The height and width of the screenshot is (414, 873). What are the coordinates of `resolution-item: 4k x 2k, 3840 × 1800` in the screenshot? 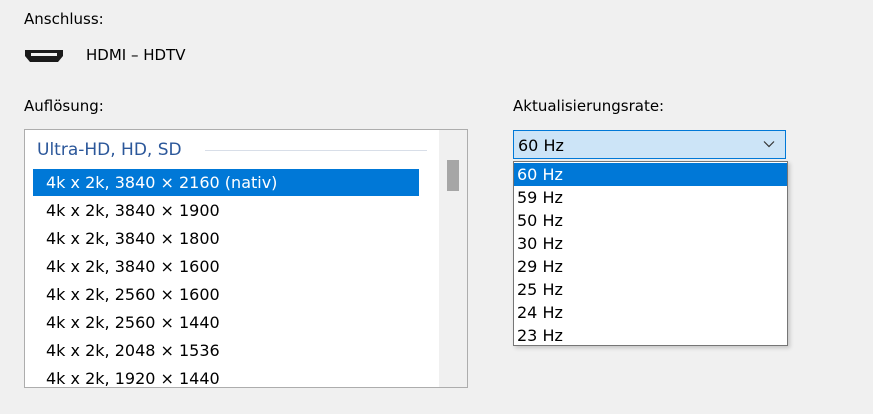 It's located at (226, 238).